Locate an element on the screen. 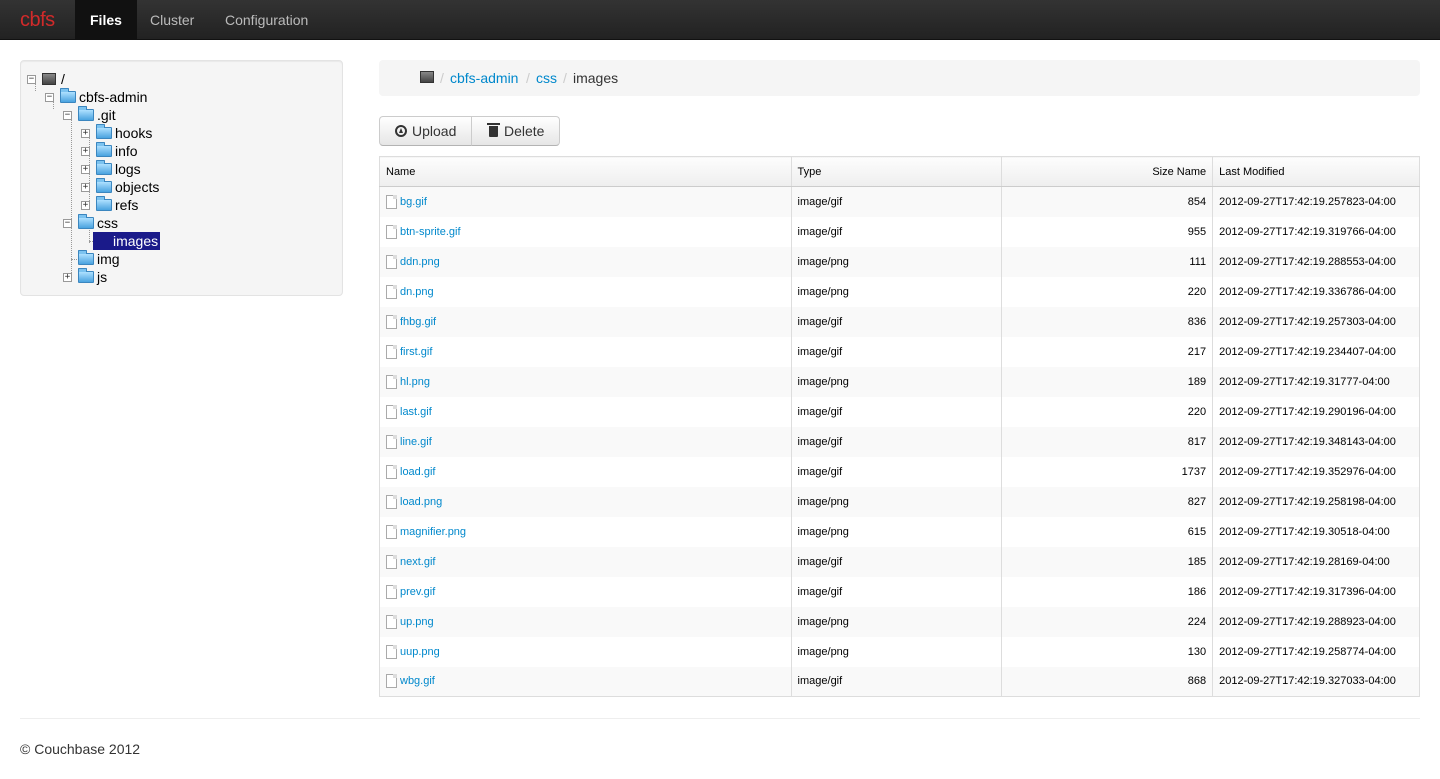 Image resolution: width=1440 pixels, height=779 pixels. file-link: line.gif is located at coordinates (416, 442).